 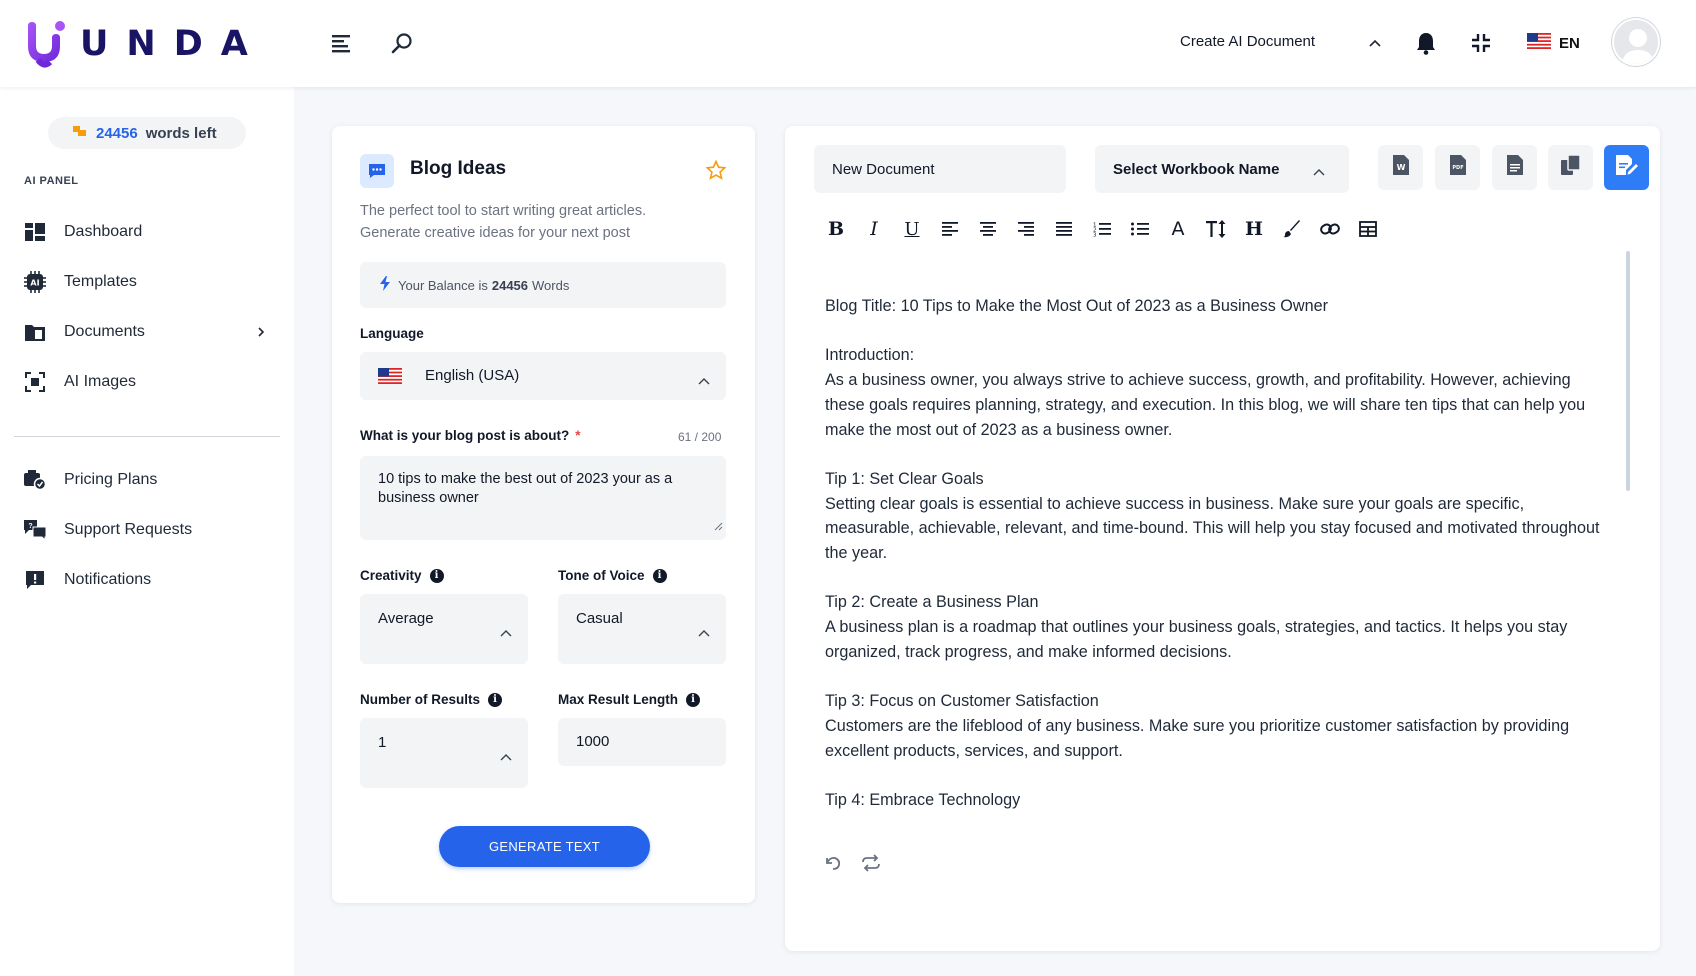 What do you see at coordinates (543, 376) in the screenshot?
I see `language-select: English (USA)` at bounding box center [543, 376].